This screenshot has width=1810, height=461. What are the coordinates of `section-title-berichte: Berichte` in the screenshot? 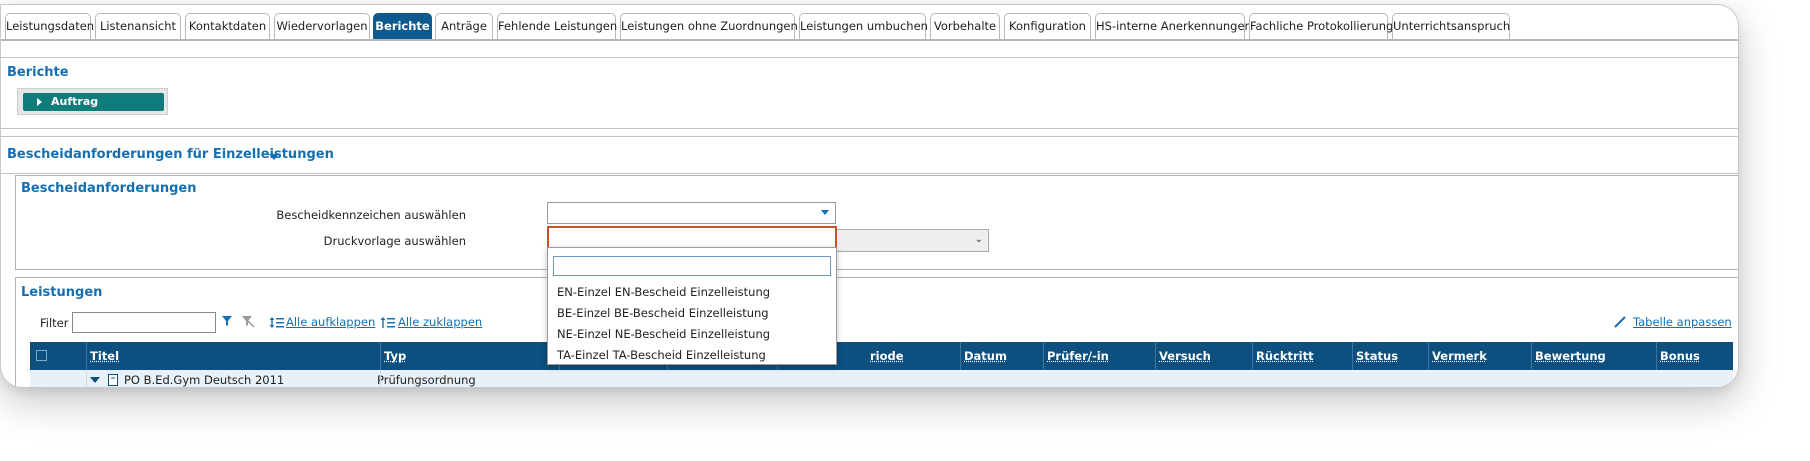 It's located at (38, 72).